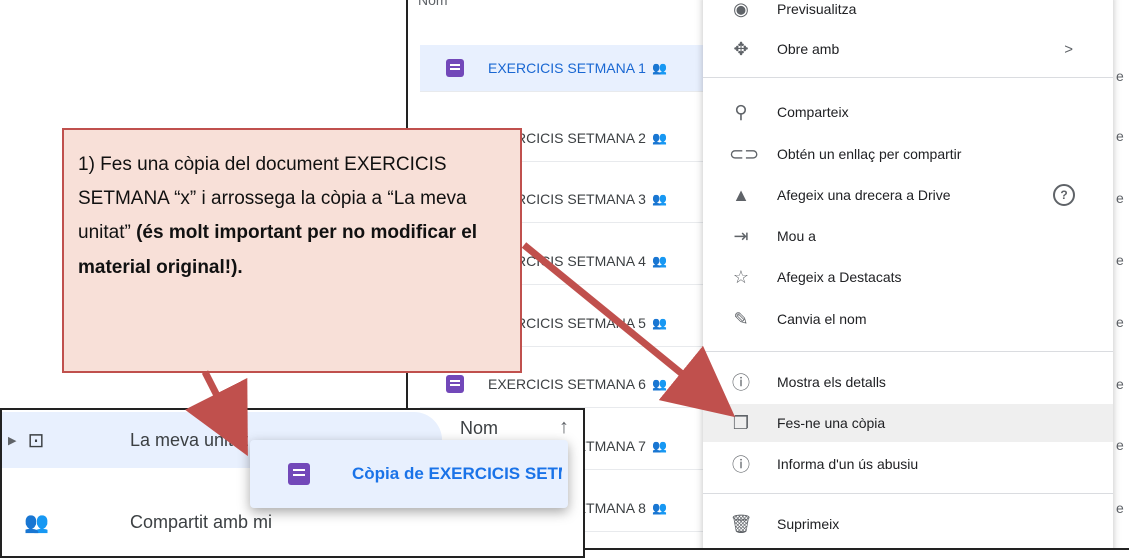  I want to click on dragged-file-chip: Còpia de EXERCICIS SETMANA 1, so click(409, 474).